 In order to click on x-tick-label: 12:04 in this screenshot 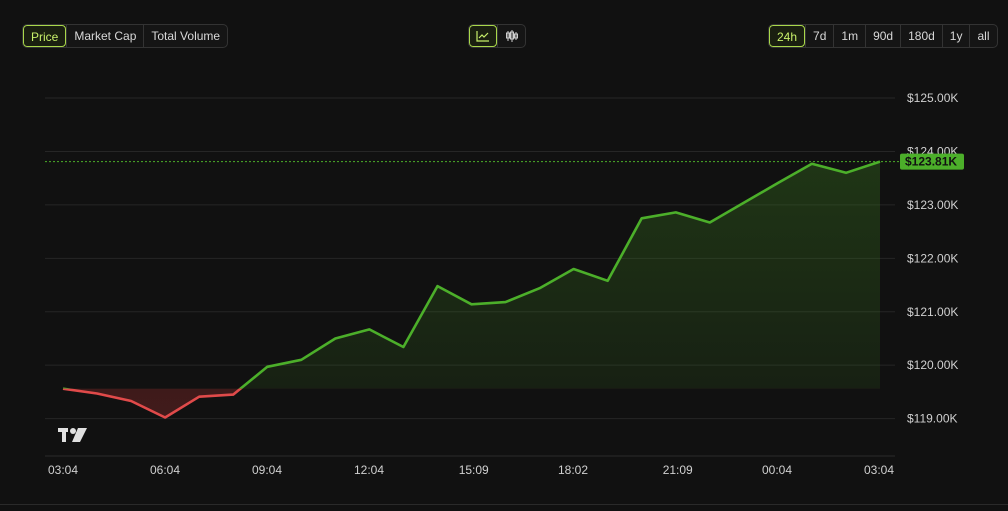, I will do `click(369, 470)`.